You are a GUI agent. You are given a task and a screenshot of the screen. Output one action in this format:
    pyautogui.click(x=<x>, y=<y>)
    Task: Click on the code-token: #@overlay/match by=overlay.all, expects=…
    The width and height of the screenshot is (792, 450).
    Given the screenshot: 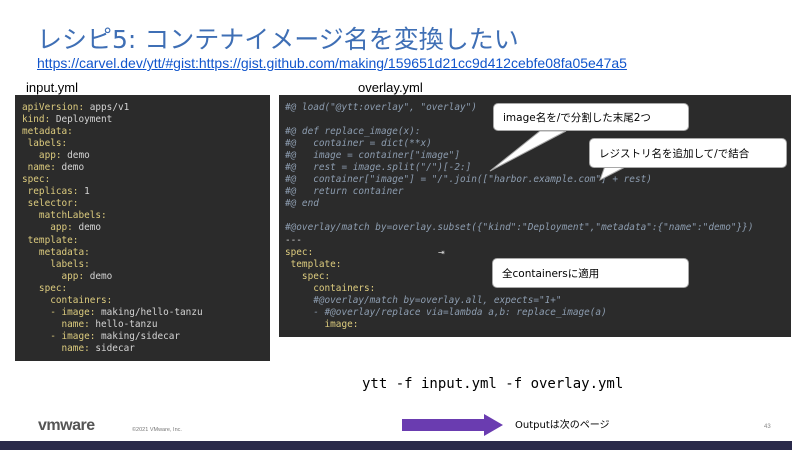 What is the action you would take?
    pyautogui.click(x=423, y=300)
    